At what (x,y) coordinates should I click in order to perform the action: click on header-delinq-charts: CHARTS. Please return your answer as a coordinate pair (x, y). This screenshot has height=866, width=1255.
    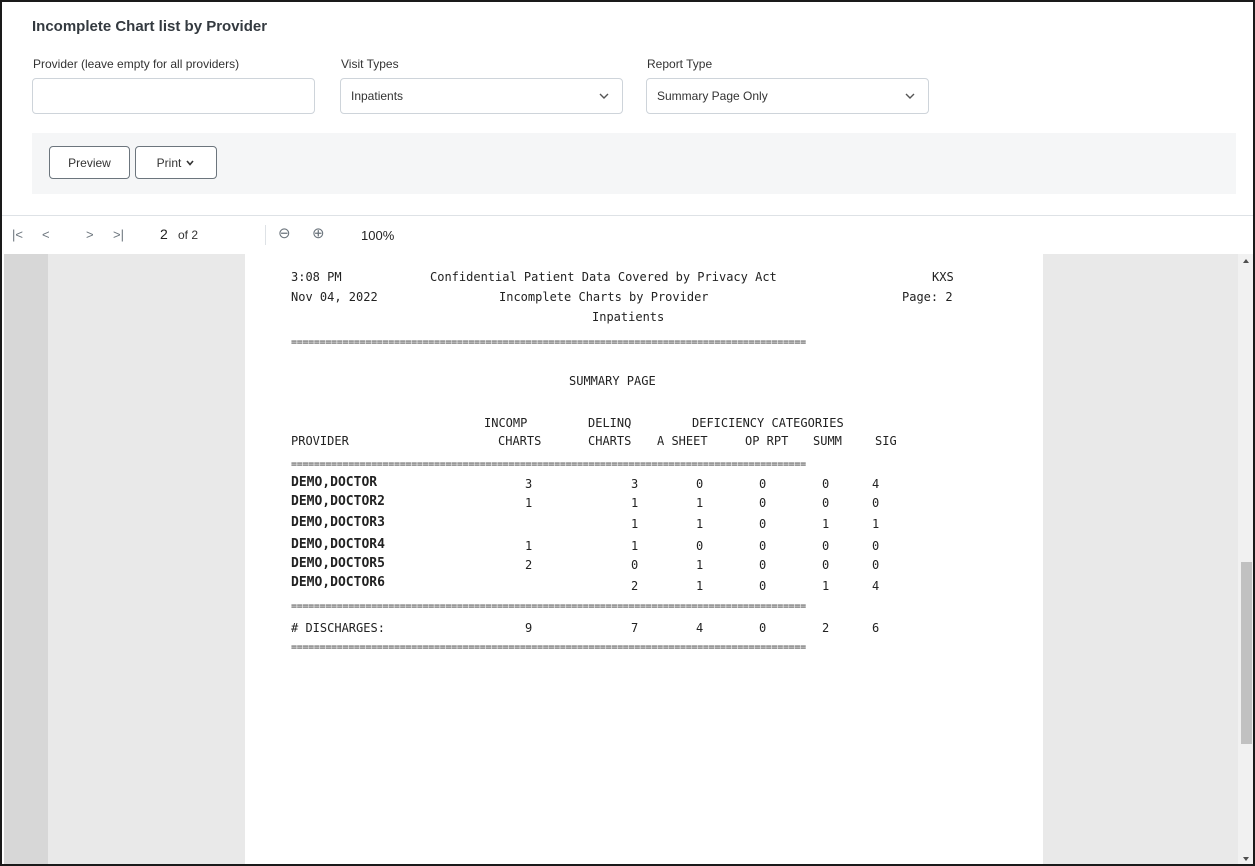
    Looking at the image, I should click on (610, 441).